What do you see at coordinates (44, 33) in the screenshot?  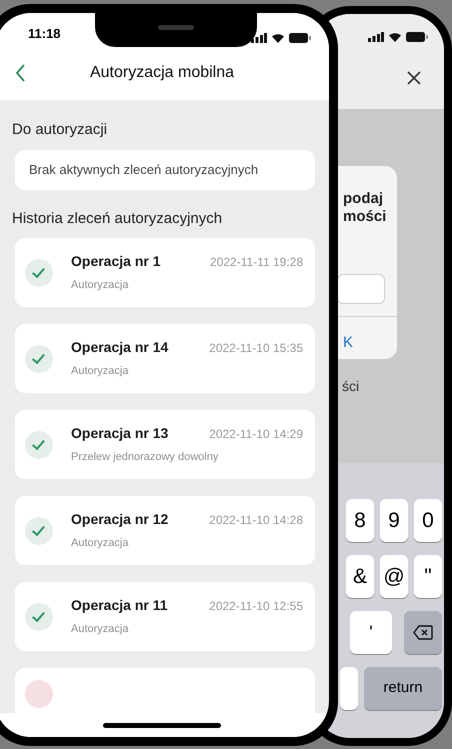 I see `status-time: 11:18` at bounding box center [44, 33].